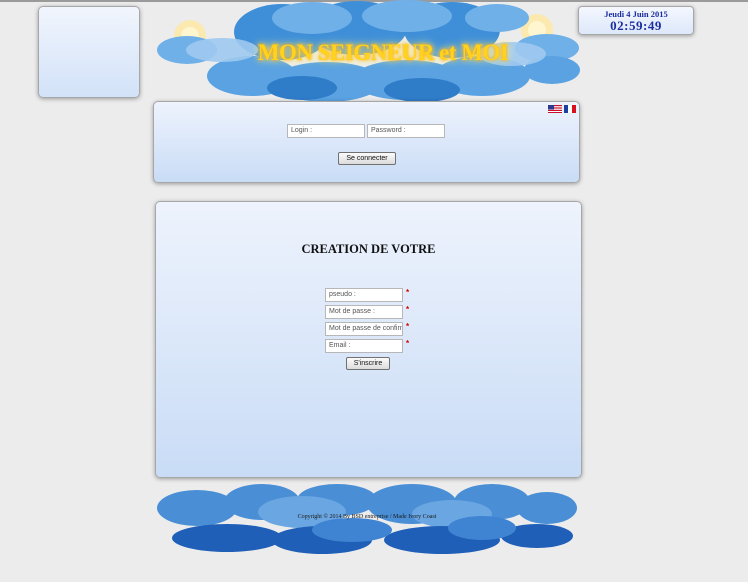  I want to click on clock-time: 02:59:49, so click(636, 25).